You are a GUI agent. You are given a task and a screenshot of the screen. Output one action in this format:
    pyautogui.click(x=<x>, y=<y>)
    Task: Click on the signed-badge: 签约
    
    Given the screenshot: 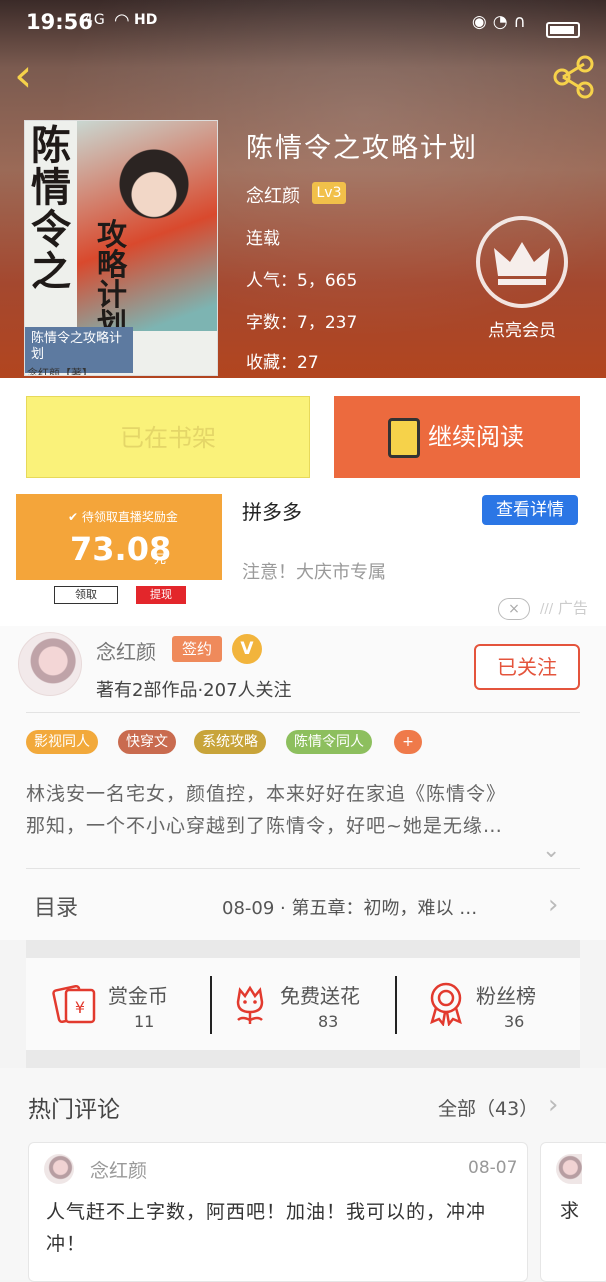 What is the action you would take?
    pyautogui.click(x=197, y=649)
    